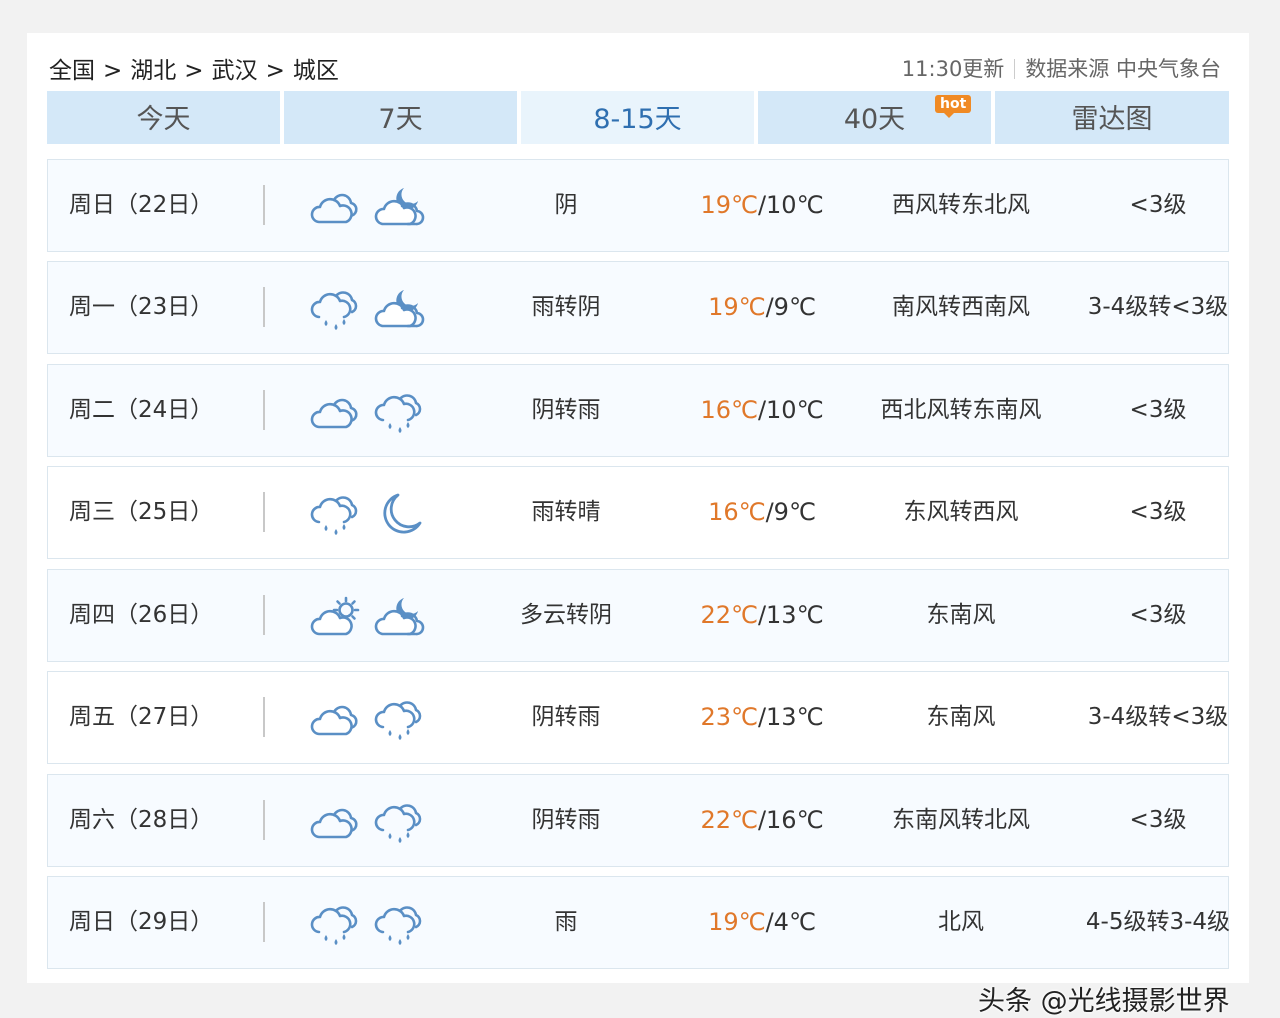 The height and width of the screenshot is (1018, 1280). What do you see at coordinates (141, 615) in the screenshot?
I see `forecast-date: 周四（26日）` at bounding box center [141, 615].